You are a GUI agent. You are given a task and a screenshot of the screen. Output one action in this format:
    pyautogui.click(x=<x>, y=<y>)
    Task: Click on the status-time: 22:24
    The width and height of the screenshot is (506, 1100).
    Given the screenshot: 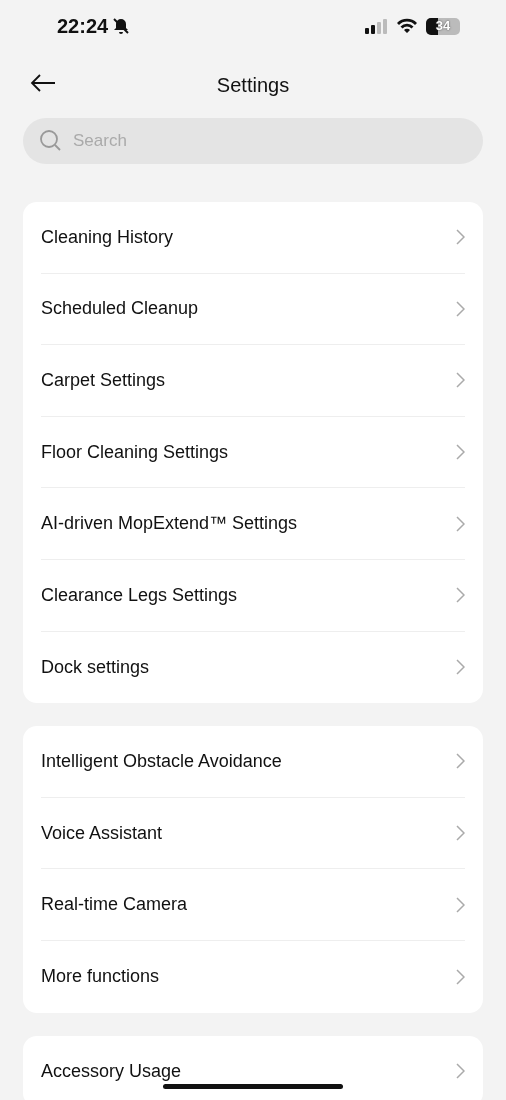 What is the action you would take?
    pyautogui.click(x=83, y=26)
    